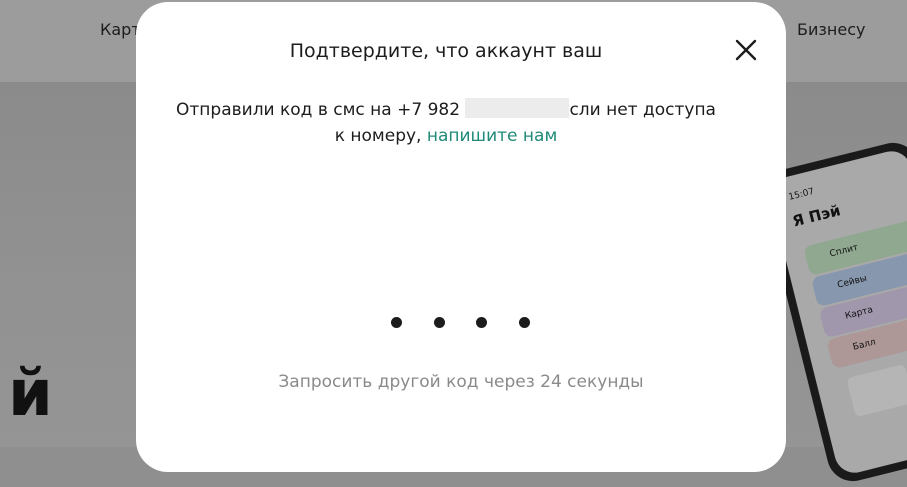 The height and width of the screenshot is (487, 907). Describe the element at coordinates (461, 382) in the screenshot. I see `resend-code-timer: Запросить другой код через 24 секунды` at that location.